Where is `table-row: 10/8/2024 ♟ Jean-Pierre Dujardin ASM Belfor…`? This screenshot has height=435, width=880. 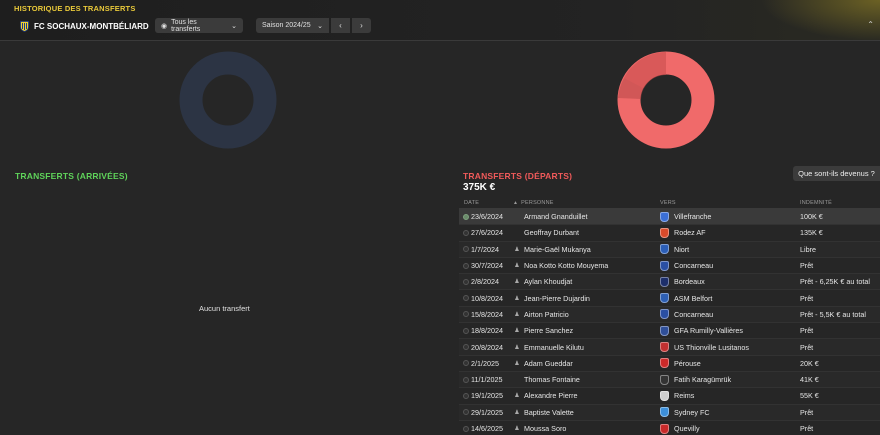
table-row: 10/8/2024 ♟ Jean-Pierre Dujardin ASM Belfor… is located at coordinates (669, 298).